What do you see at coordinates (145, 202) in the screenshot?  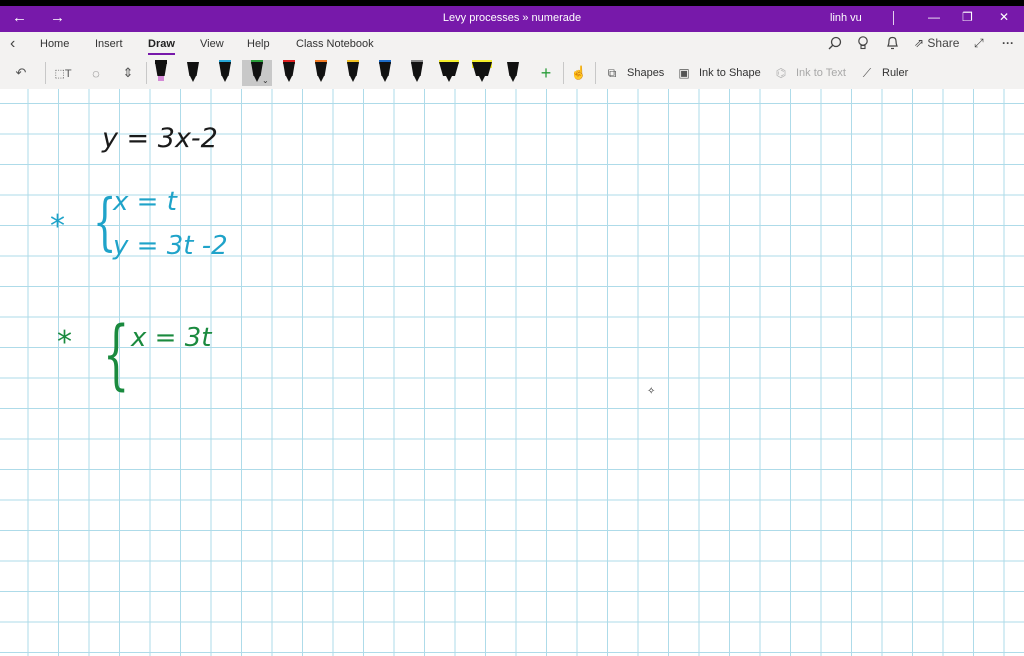 I see `ink-parametric-x: x = t` at bounding box center [145, 202].